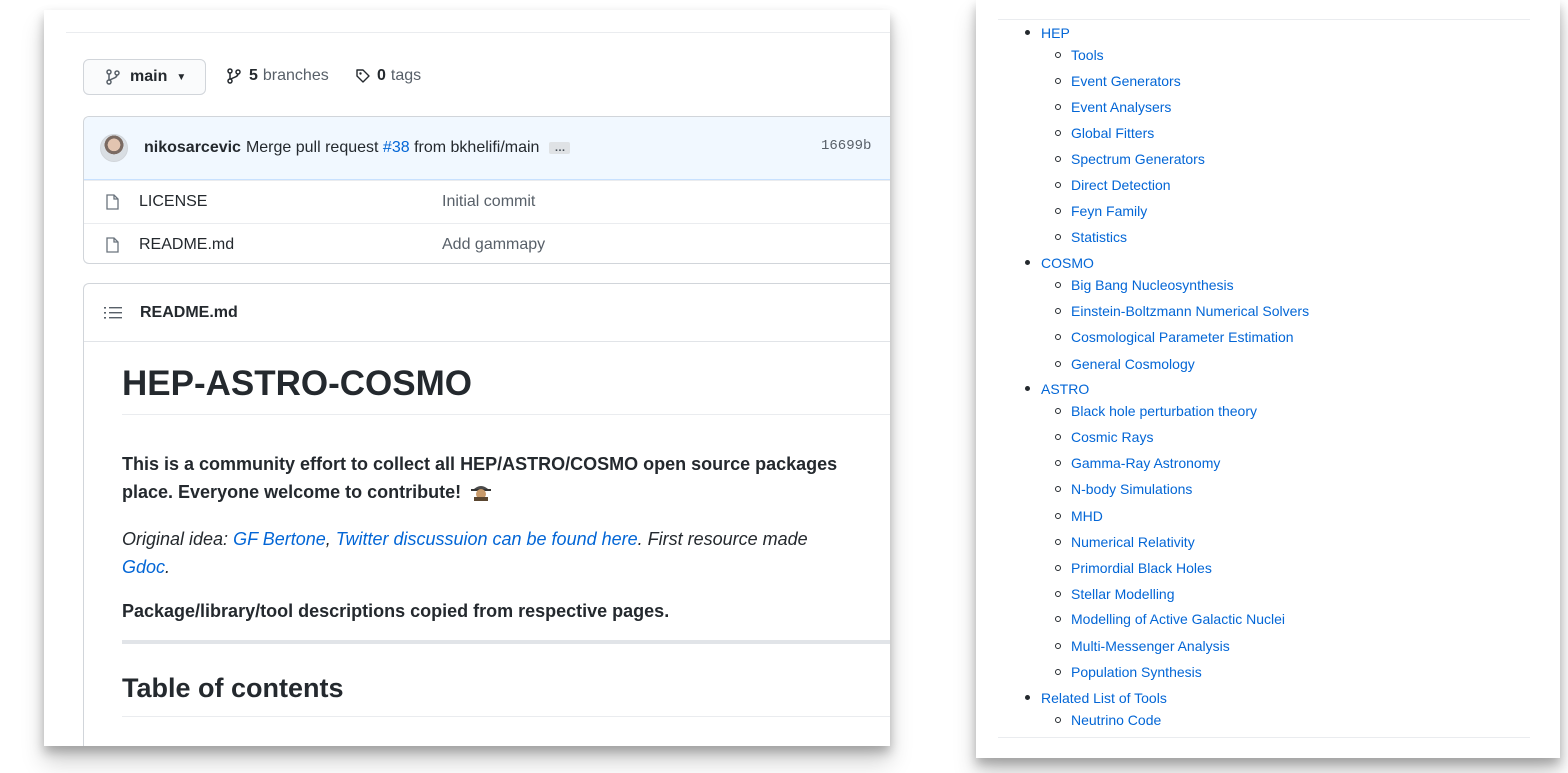  What do you see at coordinates (381, 75) in the screenshot?
I see `tags-count: 0` at bounding box center [381, 75].